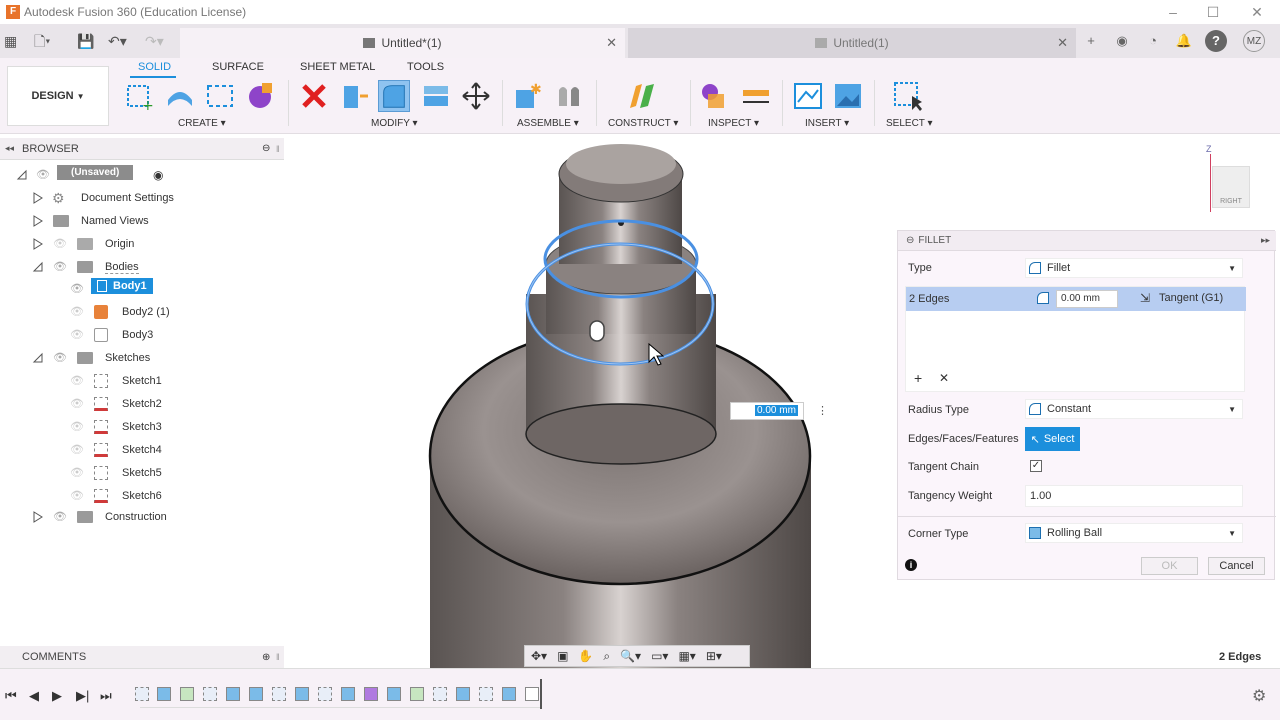 The width and height of the screenshot is (1280, 720). Describe the element at coordinates (266, 148) in the screenshot. I see `minimize-panel-icon: ⊖` at that location.